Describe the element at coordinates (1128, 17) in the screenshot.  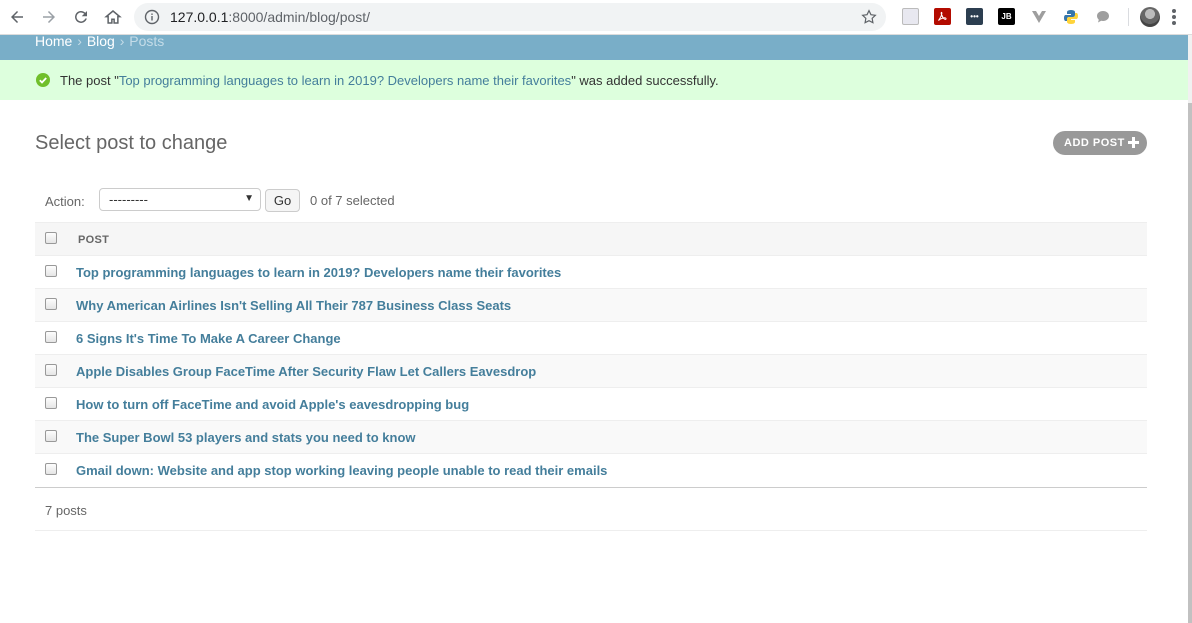
I see `toolbar-divider` at that location.